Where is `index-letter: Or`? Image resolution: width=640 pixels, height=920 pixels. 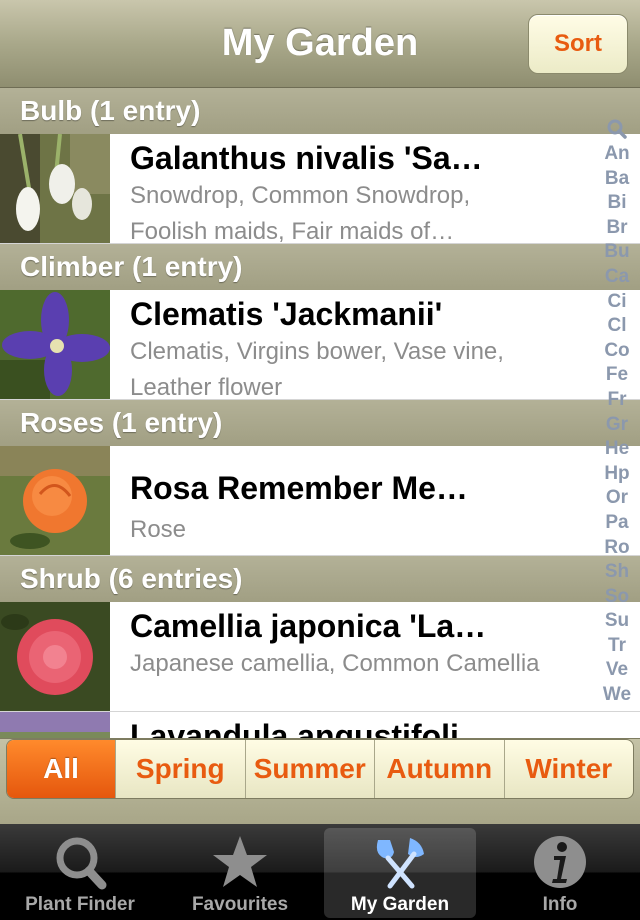 index-letter: Or is located at coordinates (617, 498).